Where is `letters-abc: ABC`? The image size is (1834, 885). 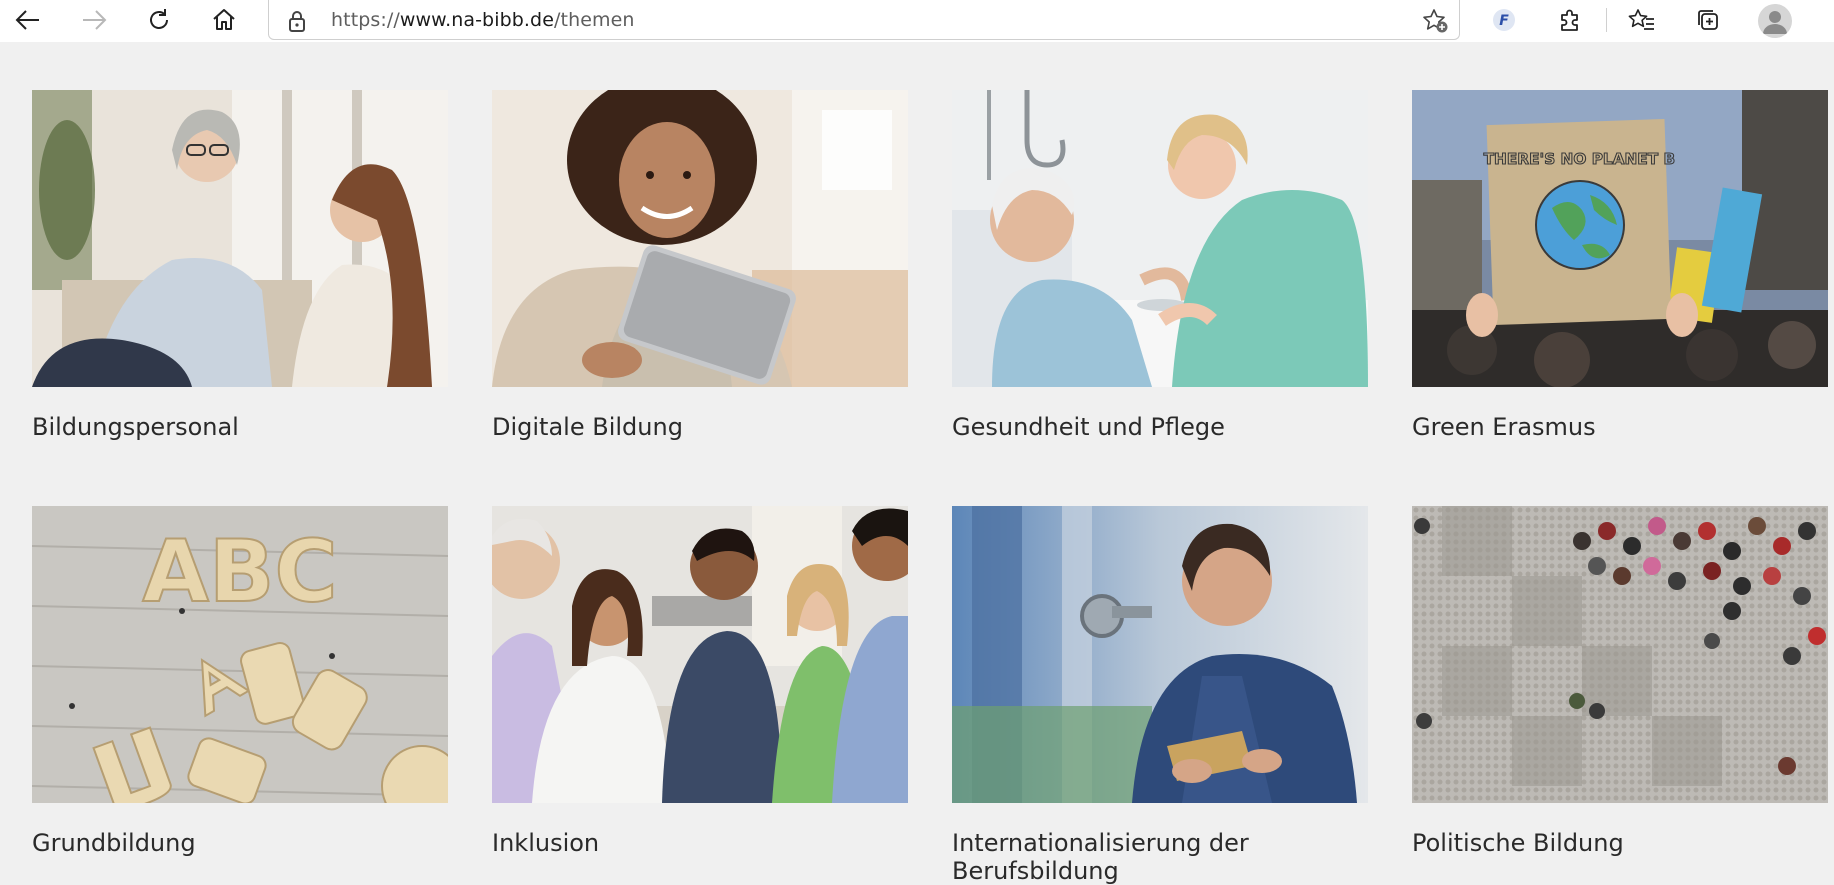 letters-abc: ABC is located at coordinates (239, 572).